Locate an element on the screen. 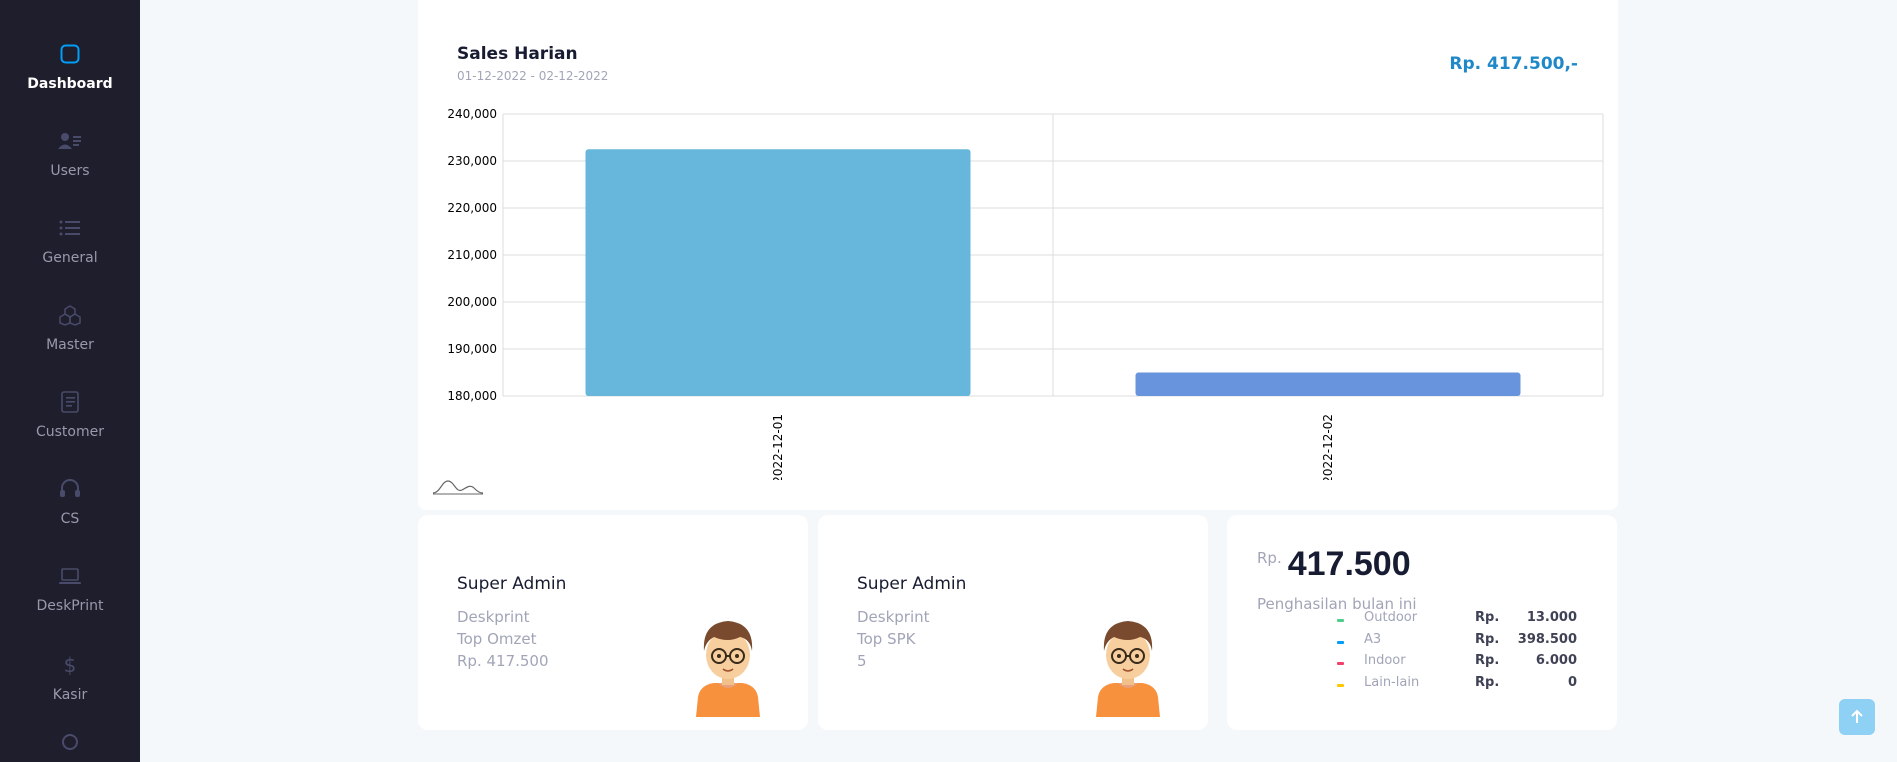 The height and width of the screenshot is (762, 1897). chart-logo-icon is located at coordinates (458, 487).